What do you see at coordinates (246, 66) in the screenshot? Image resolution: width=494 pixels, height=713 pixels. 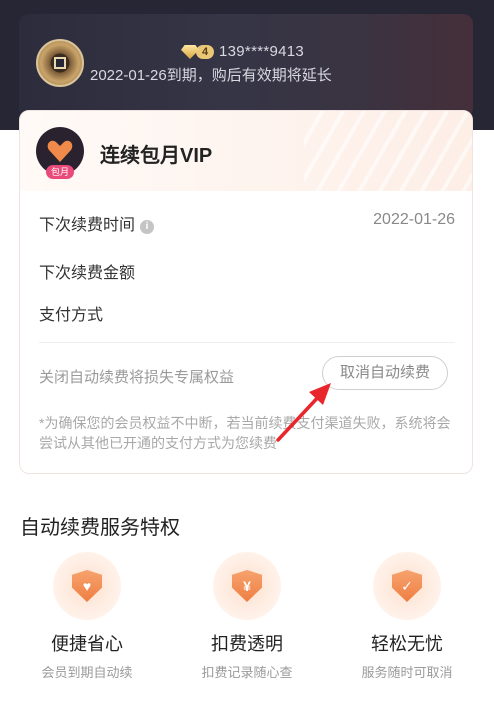 I see `member-card: 4 139****9413 2022-01-26到期，购后有效期将延长` at bounding box center [246, 66].